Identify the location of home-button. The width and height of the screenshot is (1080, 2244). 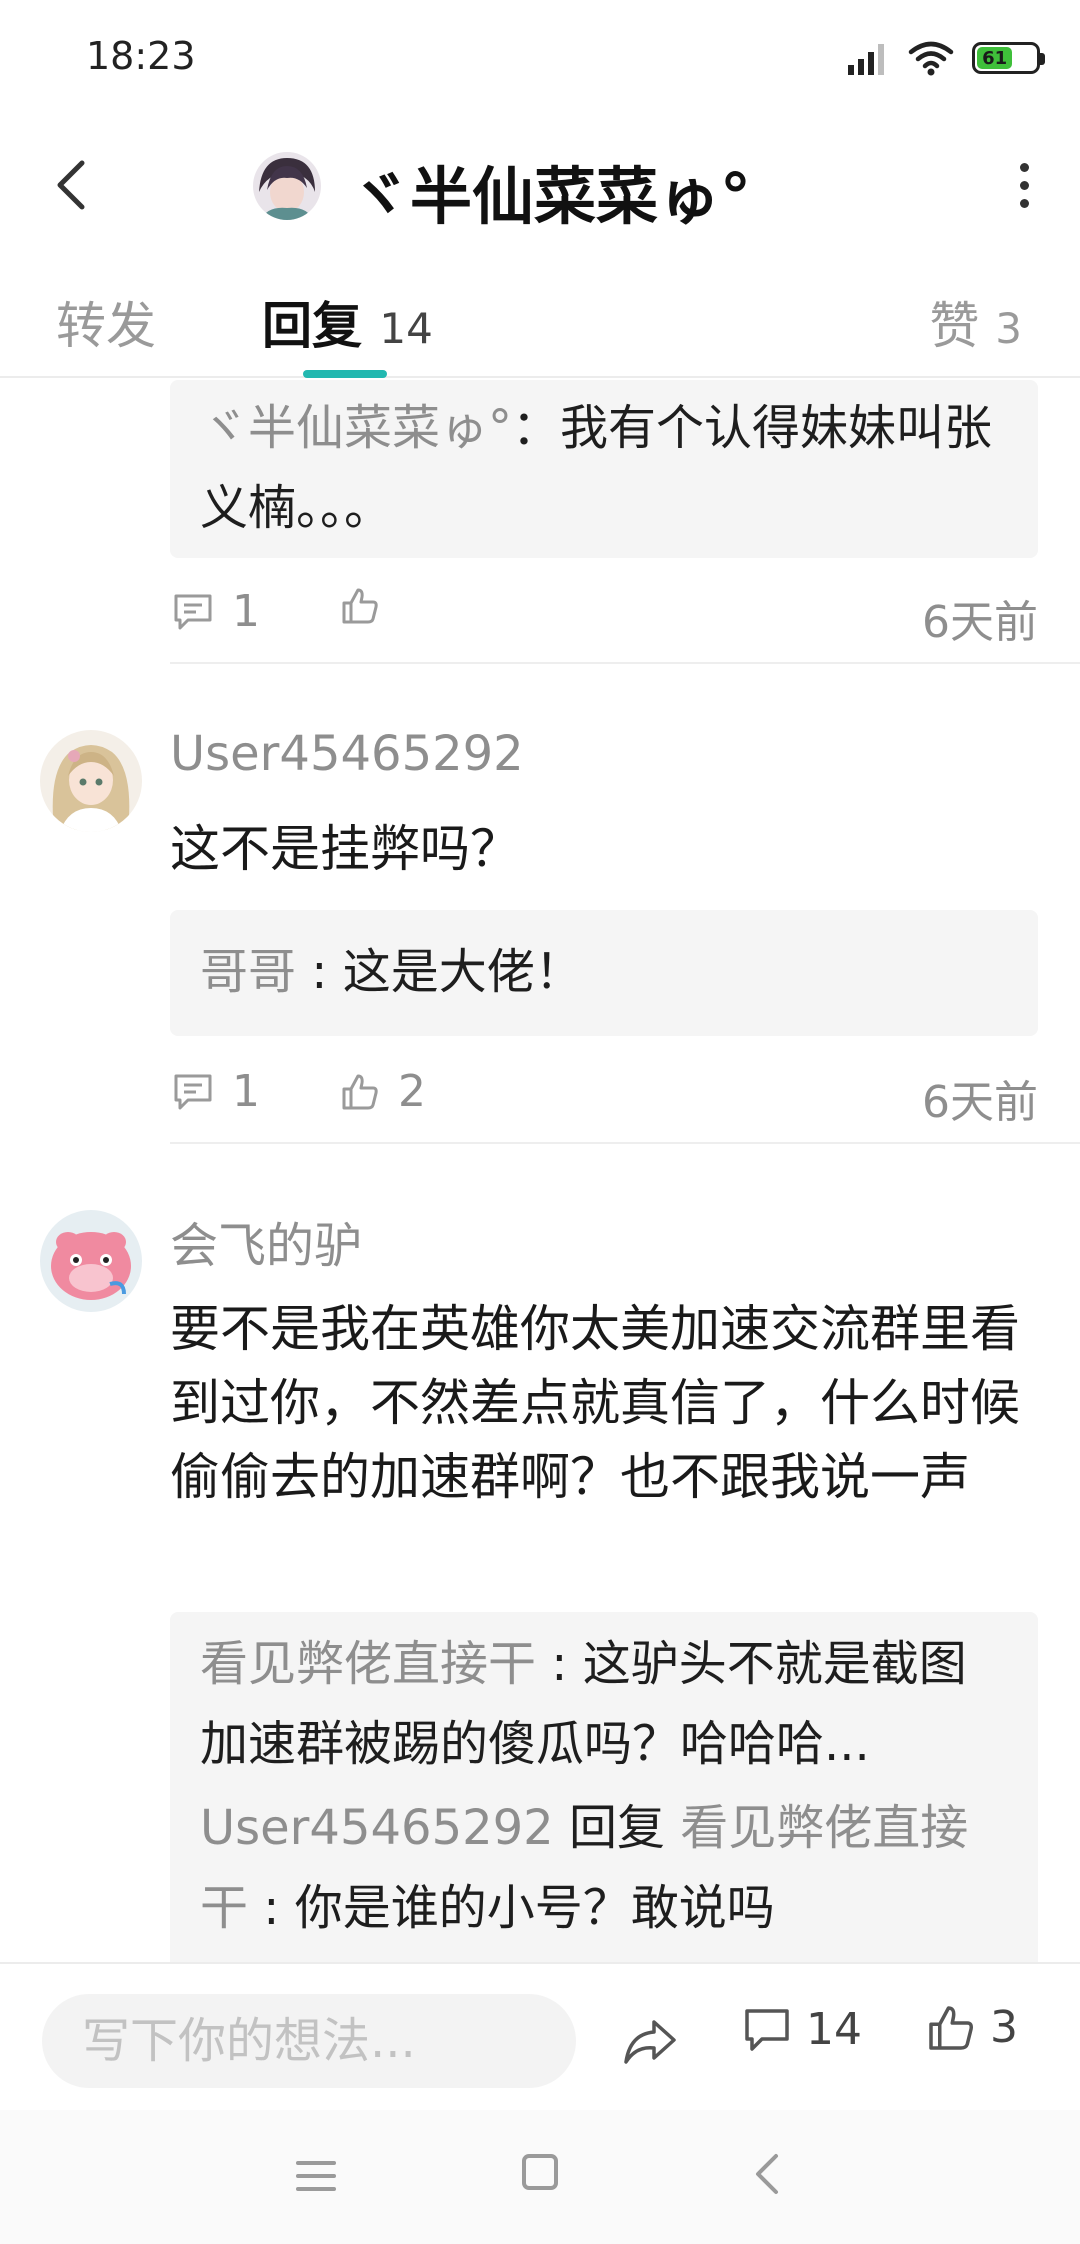
(540, 2172).